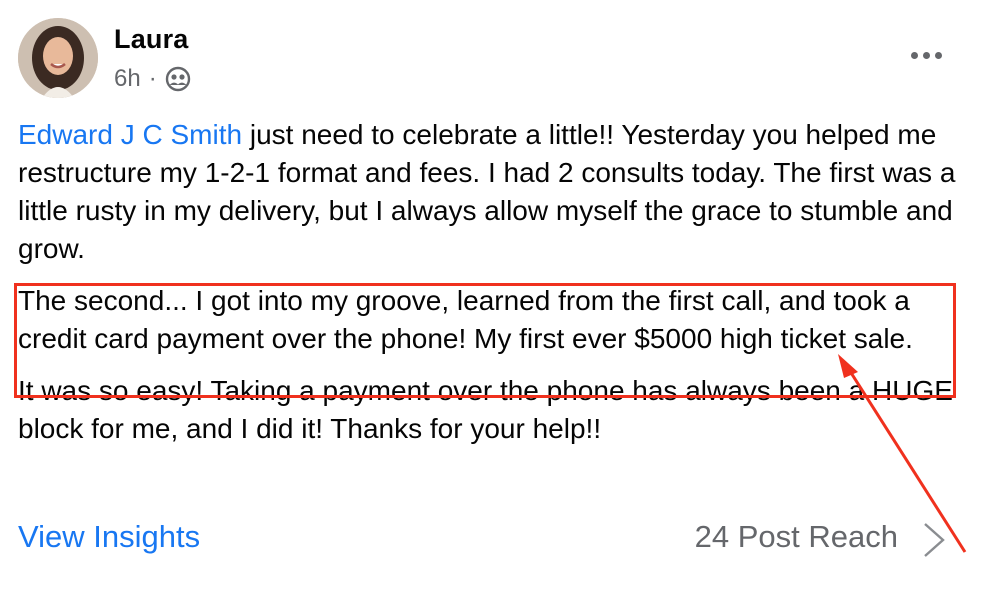 Image resolution: width=986 pixels, height=598 pixels. What do you see at coordinates (926, 55) in the screenshot?
I see `more-options-icon` at bounding box center [926, 55].